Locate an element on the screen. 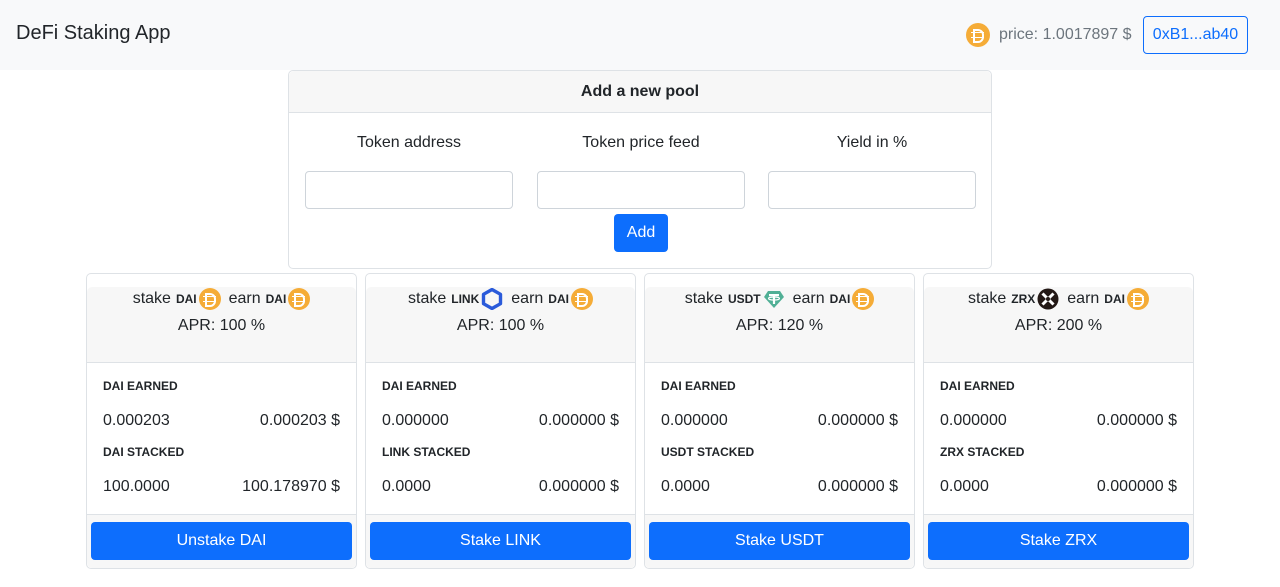 This screenshot has height=587, width=1280. yield-field: Yield in % is located at coordinates (872, 171).